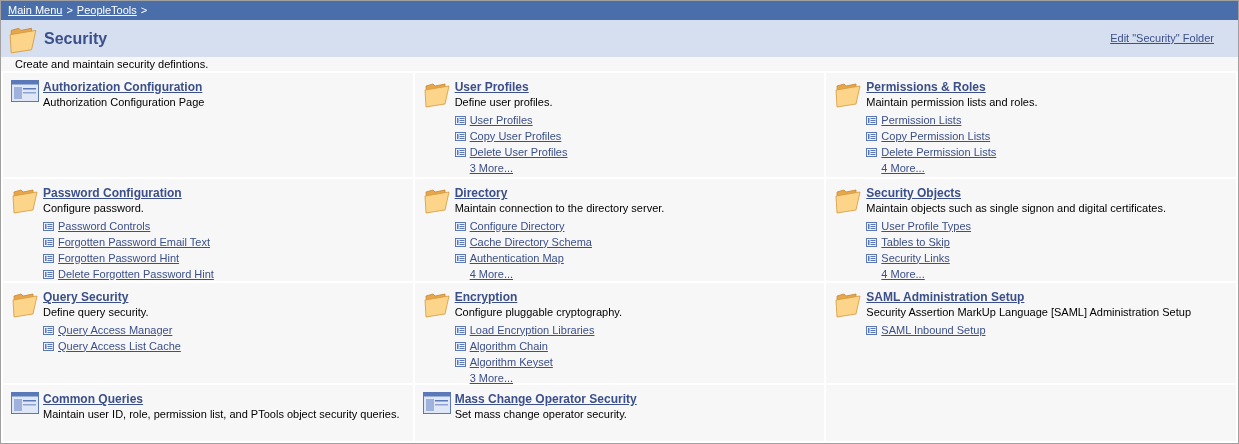 This screenshot has height=444, width=1239. What do you see at coordinates (124, 87) in the screenshot?
I see `tile-title-link: Authorization Configuration` at bounding box center [124, 87].